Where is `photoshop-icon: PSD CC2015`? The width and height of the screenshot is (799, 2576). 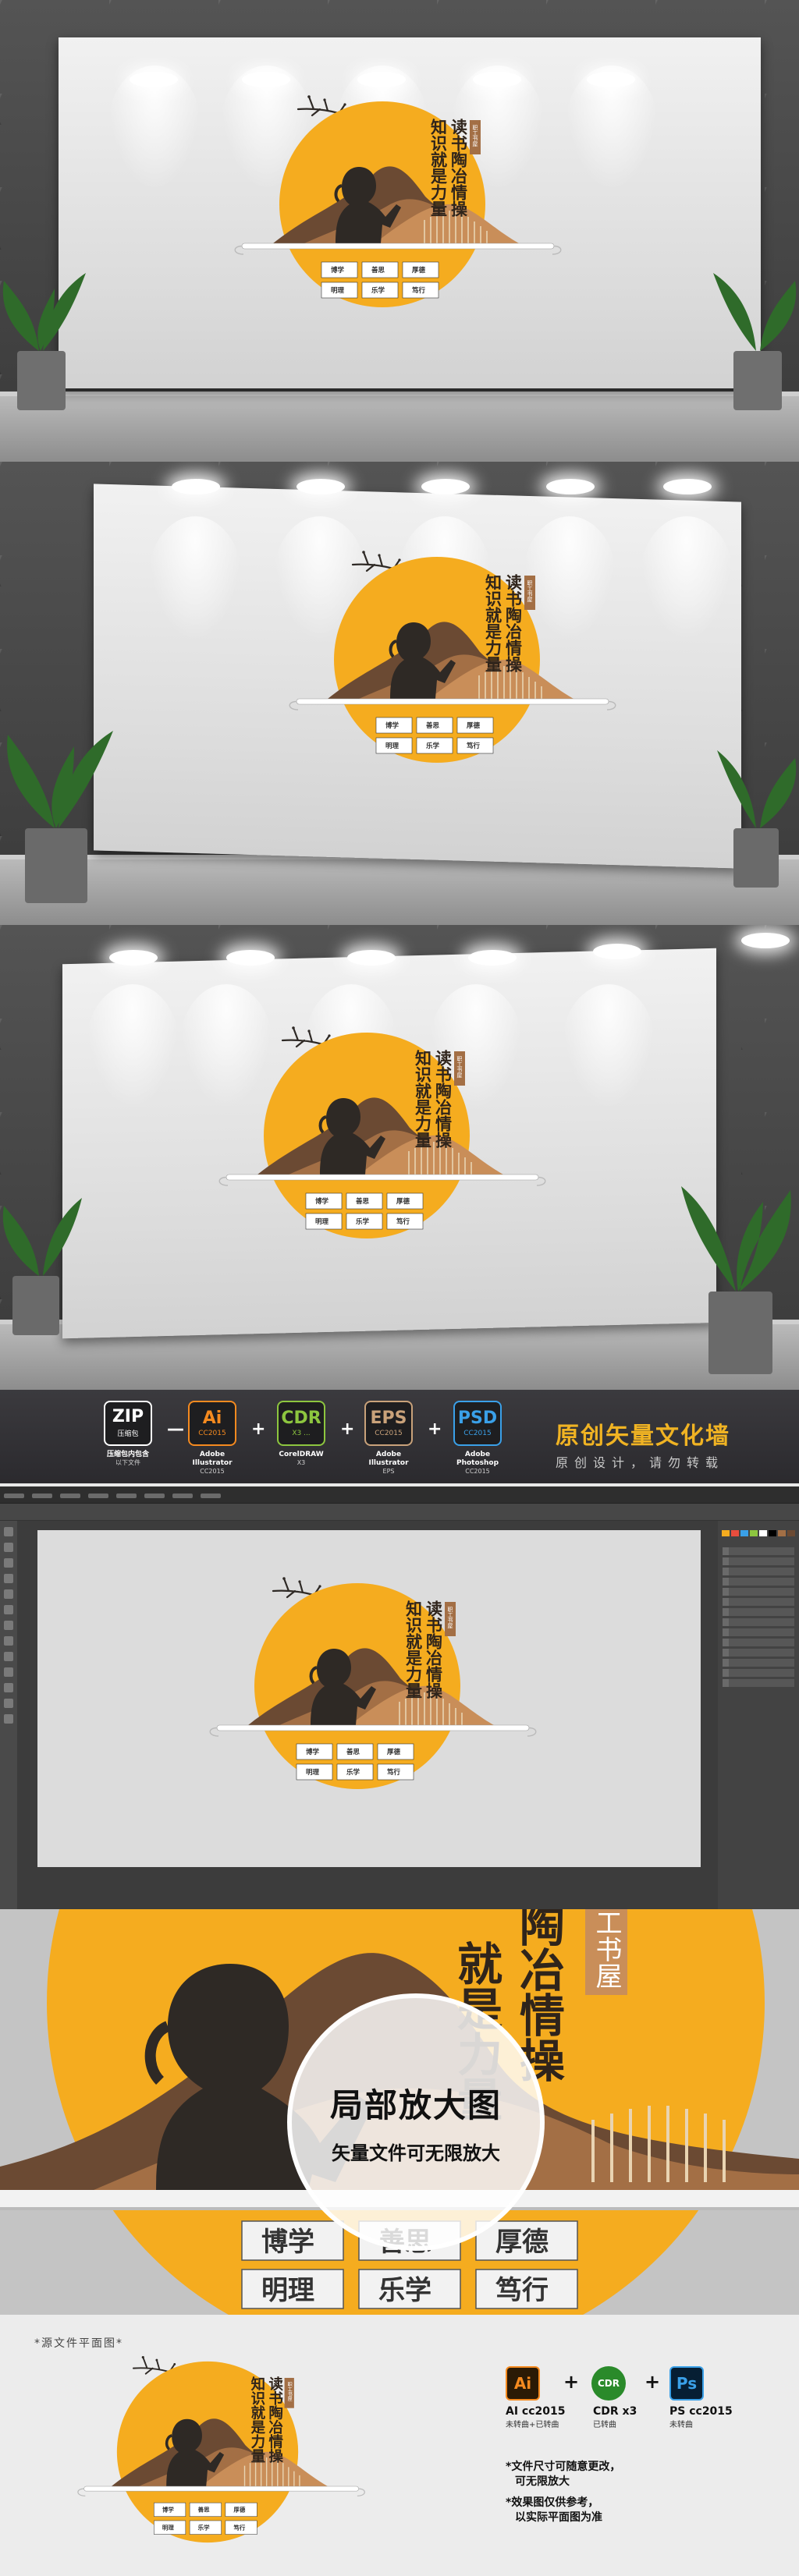 photoshop-icon: PSD CC2015 is located at coordinates (478, 1424).